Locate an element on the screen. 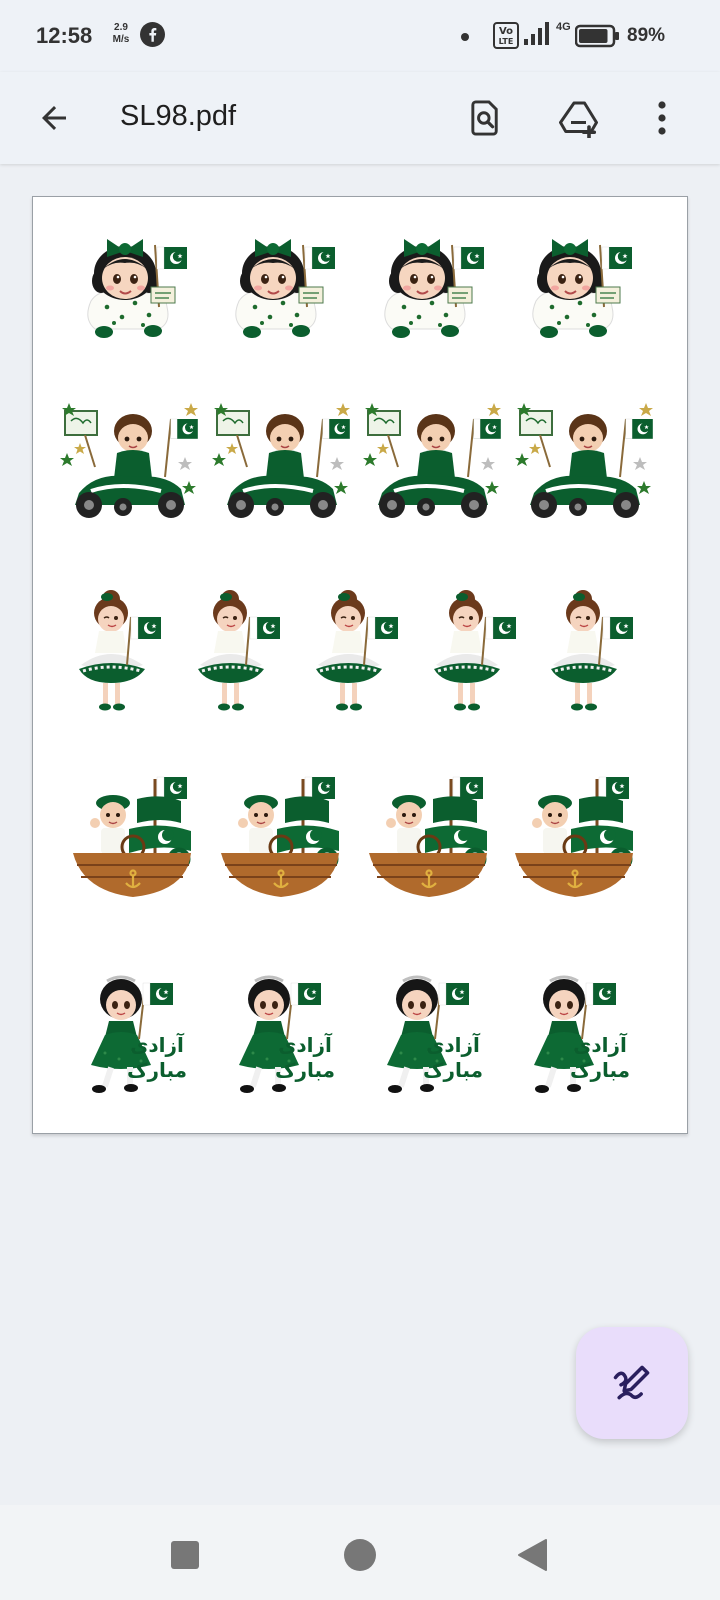 The height and width of the screenshot is (1600, 720). volte-label-bottom: LTE is located at coordinates (506, 41).